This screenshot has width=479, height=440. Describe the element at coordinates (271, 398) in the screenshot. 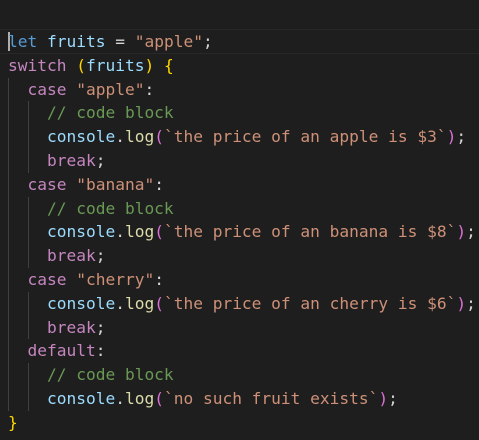

I see `code-token: `no such fruit exists`` at that location.